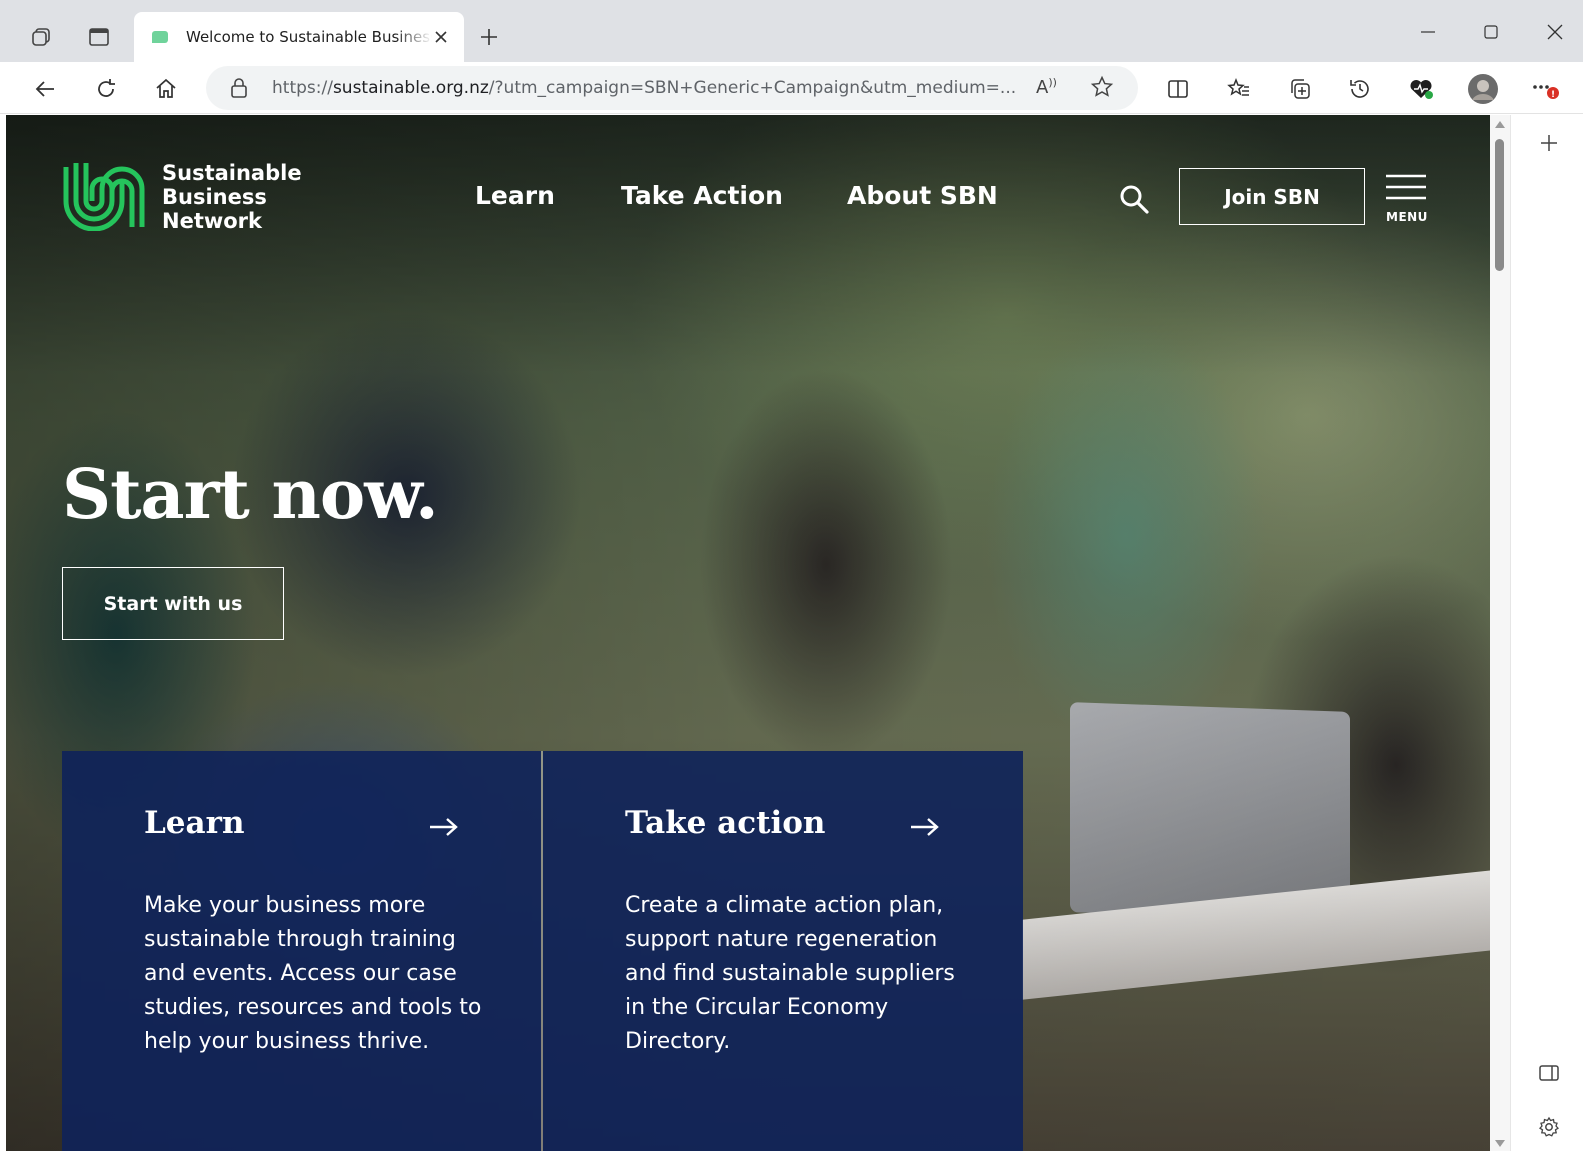 This screenshot has width=1583, height=1166. I want to click on hero-title: Start now., so click(250, 495).